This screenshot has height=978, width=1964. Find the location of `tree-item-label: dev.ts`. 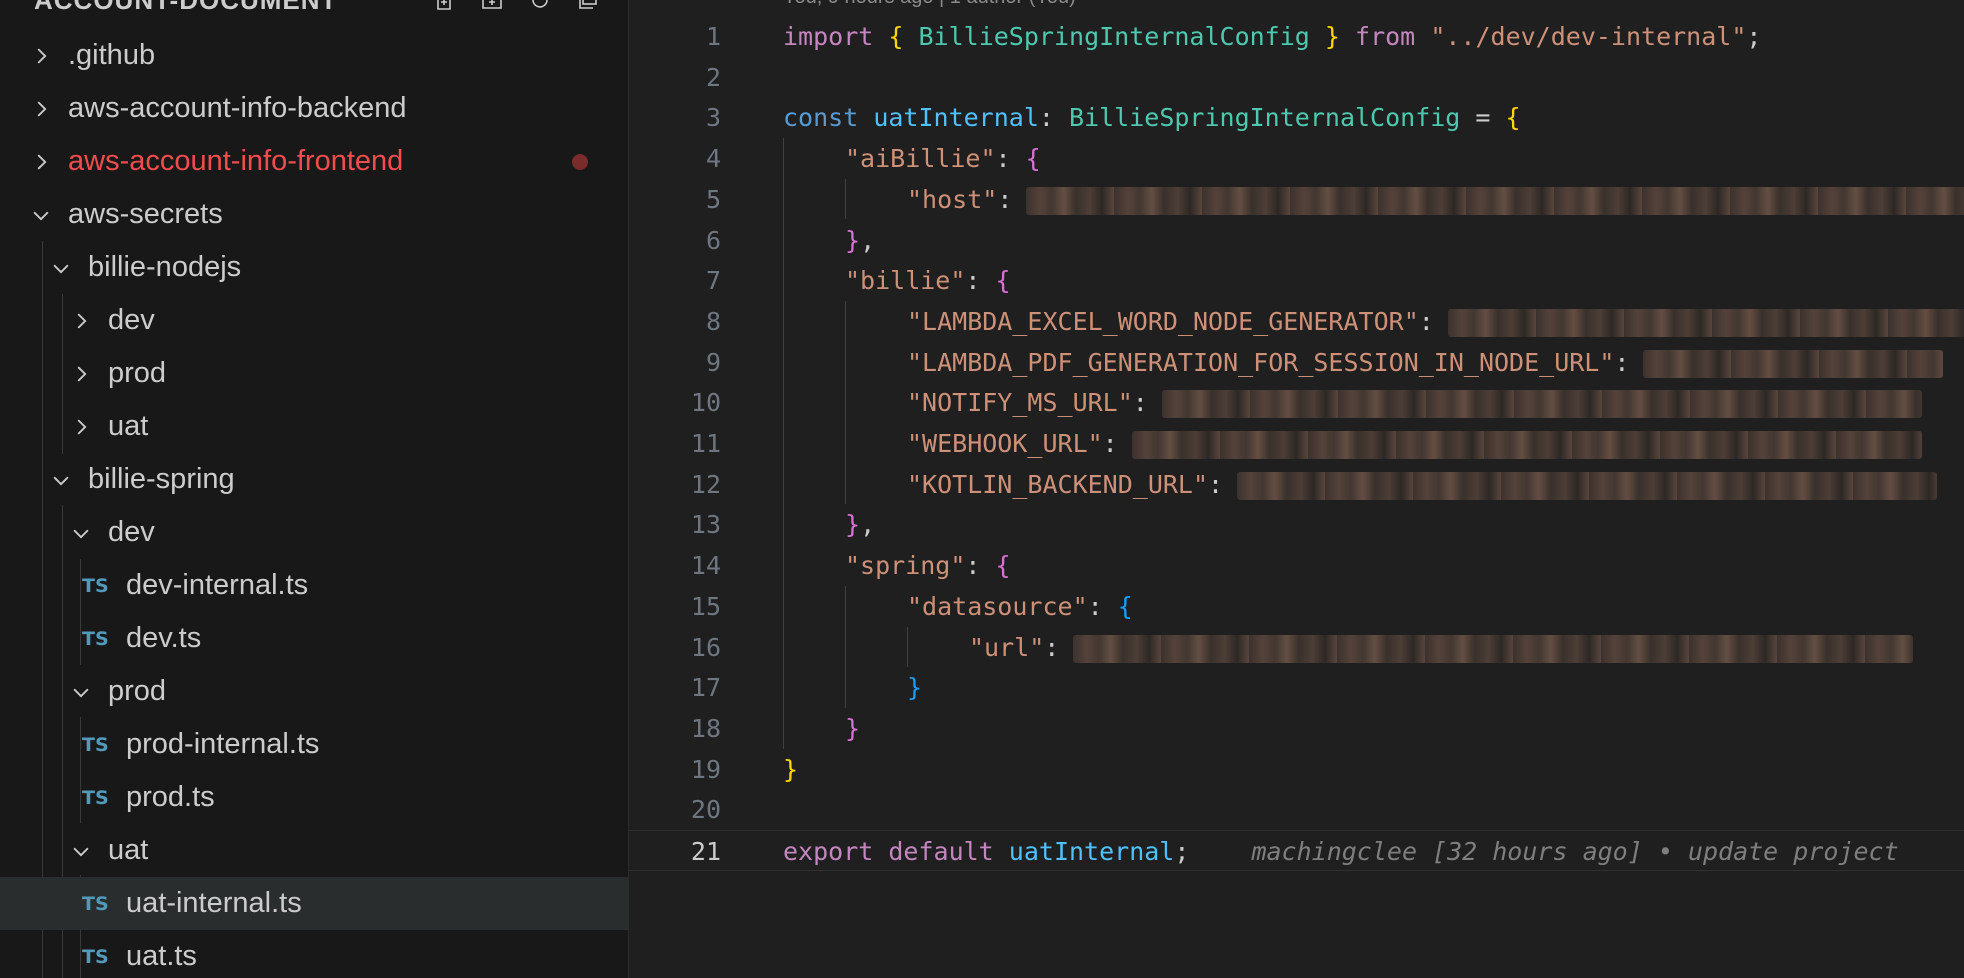

tree-item-label: dev.ts is located at coordinates (164, 638).